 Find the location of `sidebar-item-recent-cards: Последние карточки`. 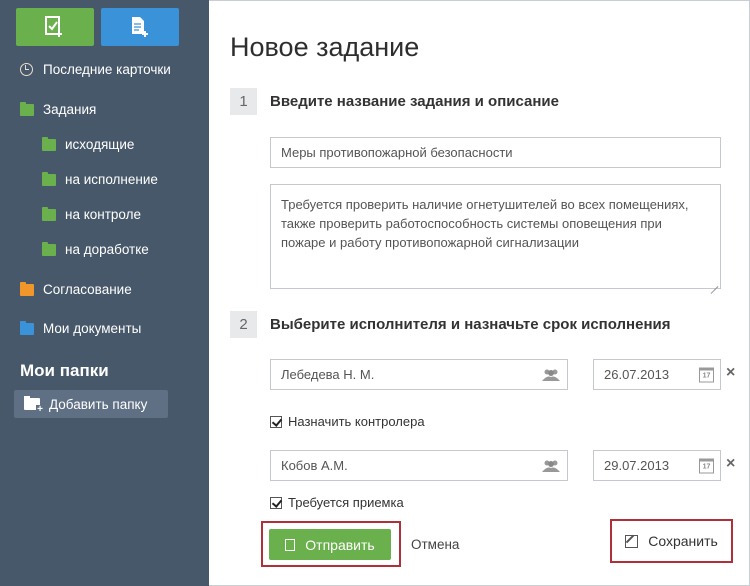

sidebar-item-recent-cards: Последние карточки is located at coordinates (95, 69).